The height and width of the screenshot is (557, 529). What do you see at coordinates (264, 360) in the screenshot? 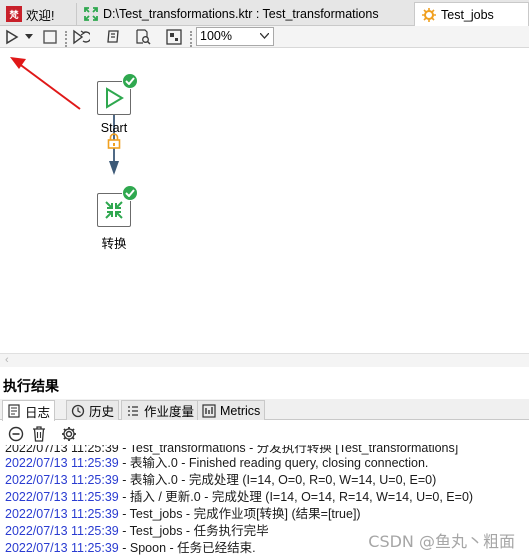
I see `canvas-horizontal-scrollbar: ‹` at bounding box center [264, 360].